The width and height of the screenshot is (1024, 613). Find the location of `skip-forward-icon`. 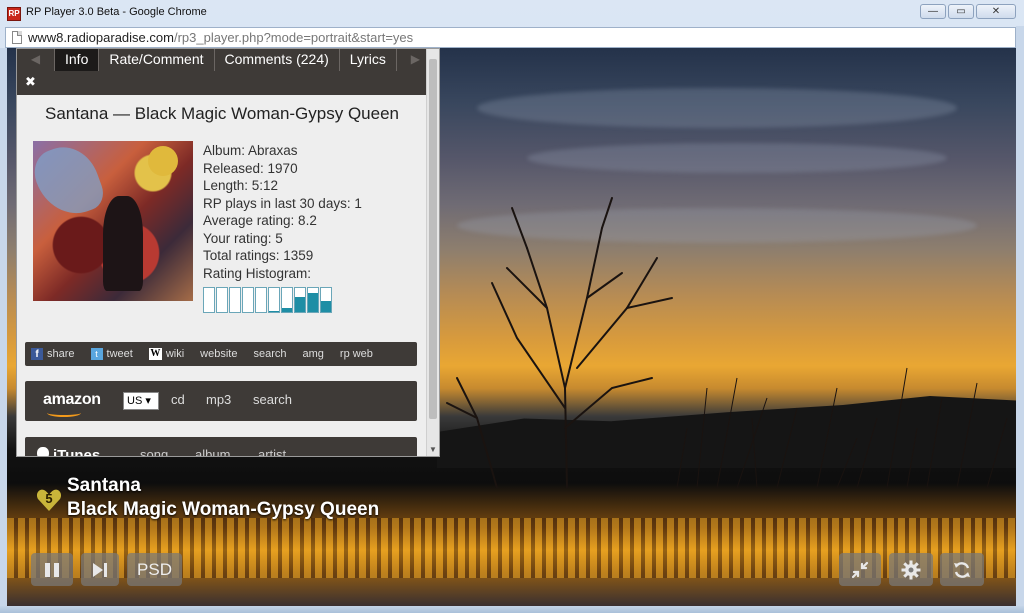

skip-forward-icon is located at coordinates (100, 569).